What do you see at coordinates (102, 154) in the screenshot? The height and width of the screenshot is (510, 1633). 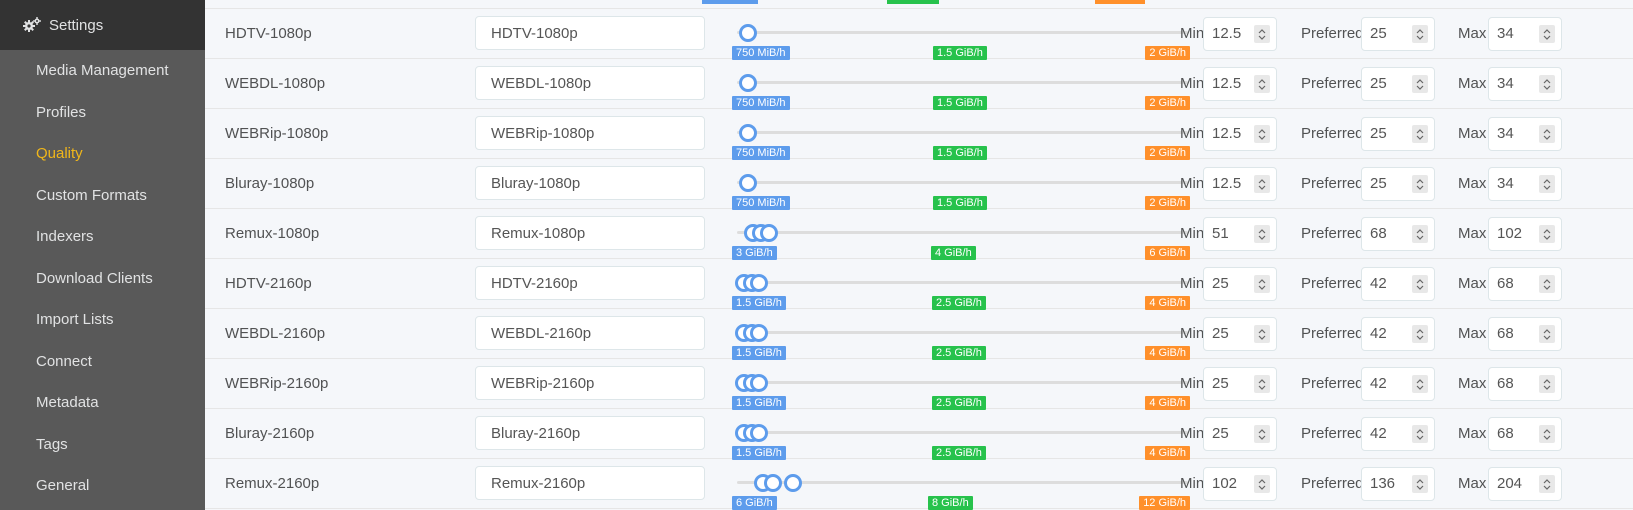 I see `sidebar-item-quality: Quality` at bounding box center [102, 154].